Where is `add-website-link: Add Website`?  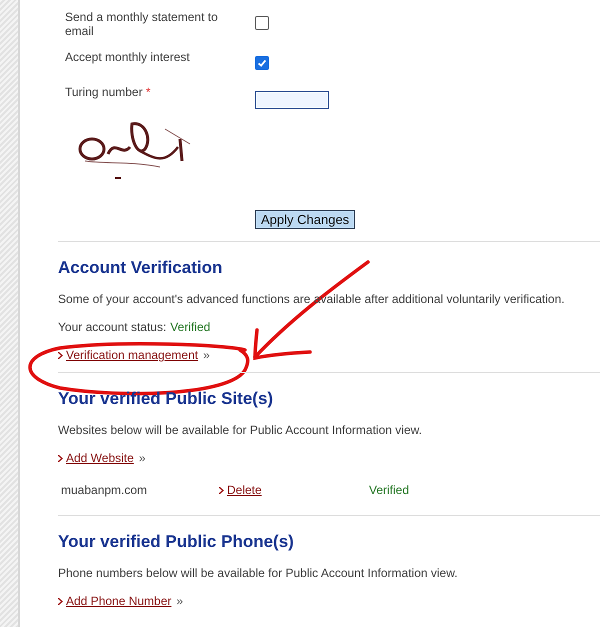 add-website-link: Add Website is located at coordinates (100, 458).